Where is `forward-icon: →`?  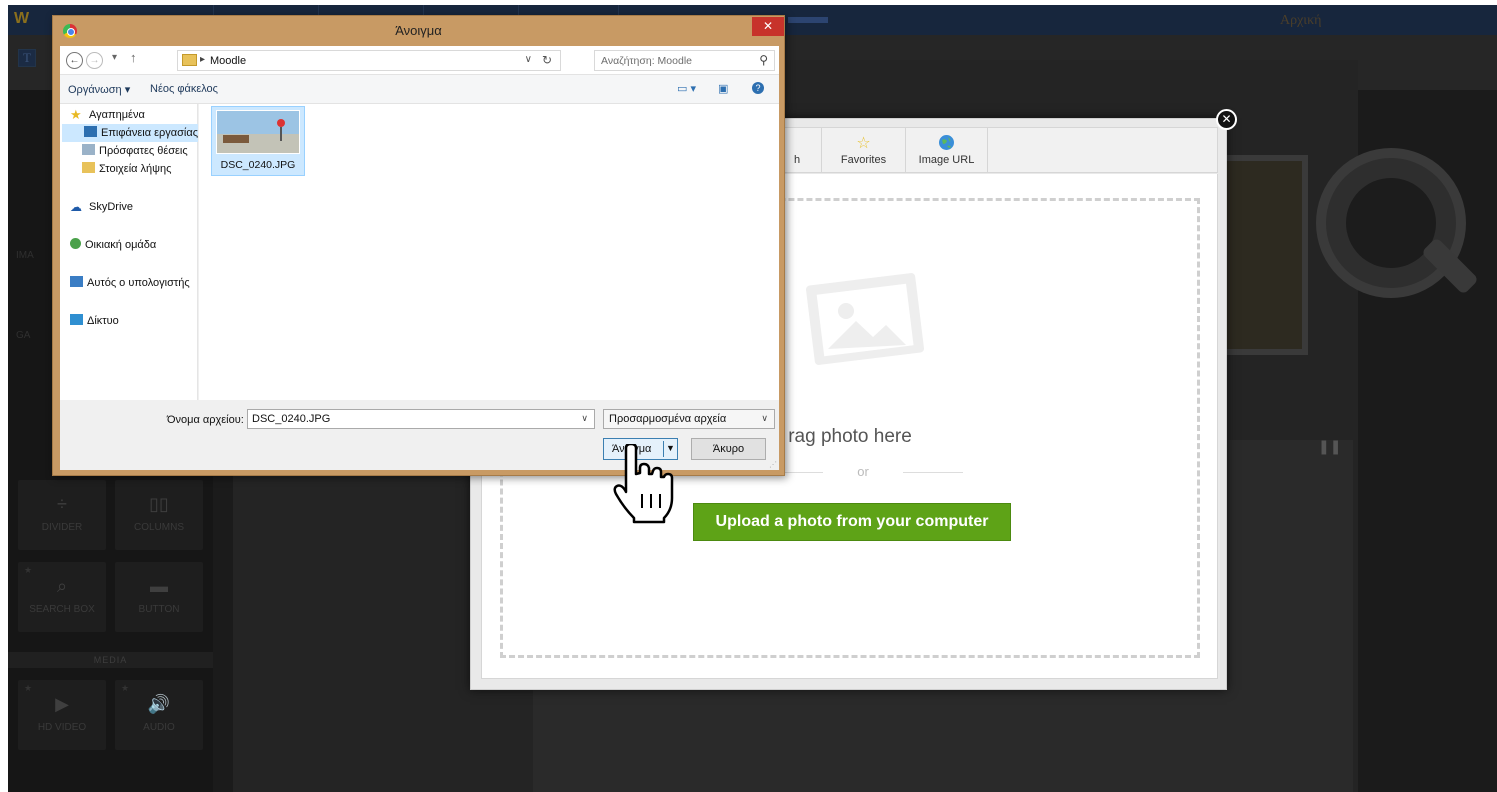 forward-icon: → is located at coordinates (94, 60).